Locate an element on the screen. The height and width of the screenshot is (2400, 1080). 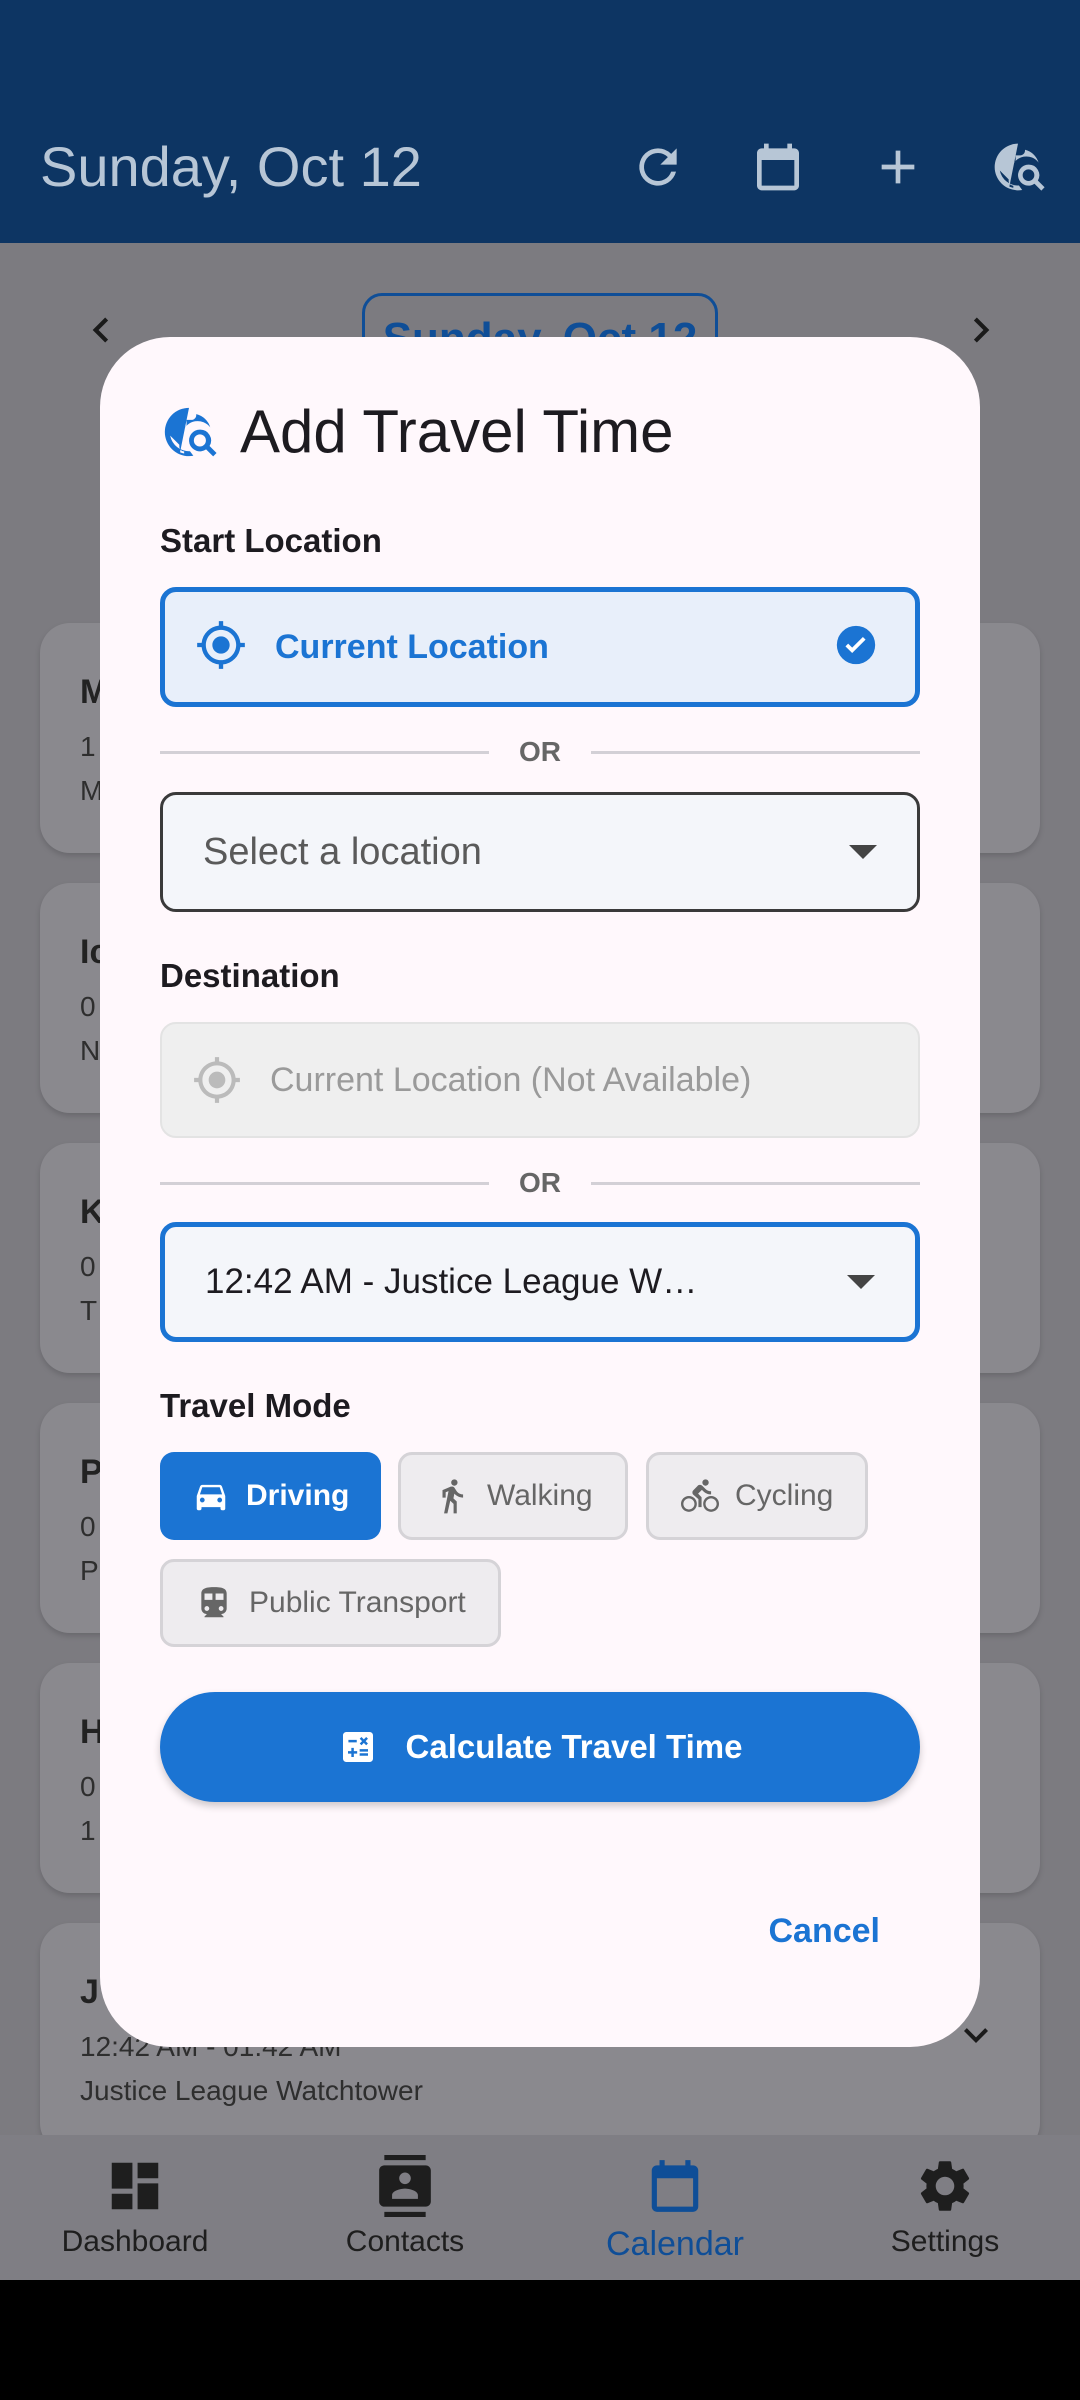
event-location: Justice League Watchtower is located at coordinates (251, 2090).